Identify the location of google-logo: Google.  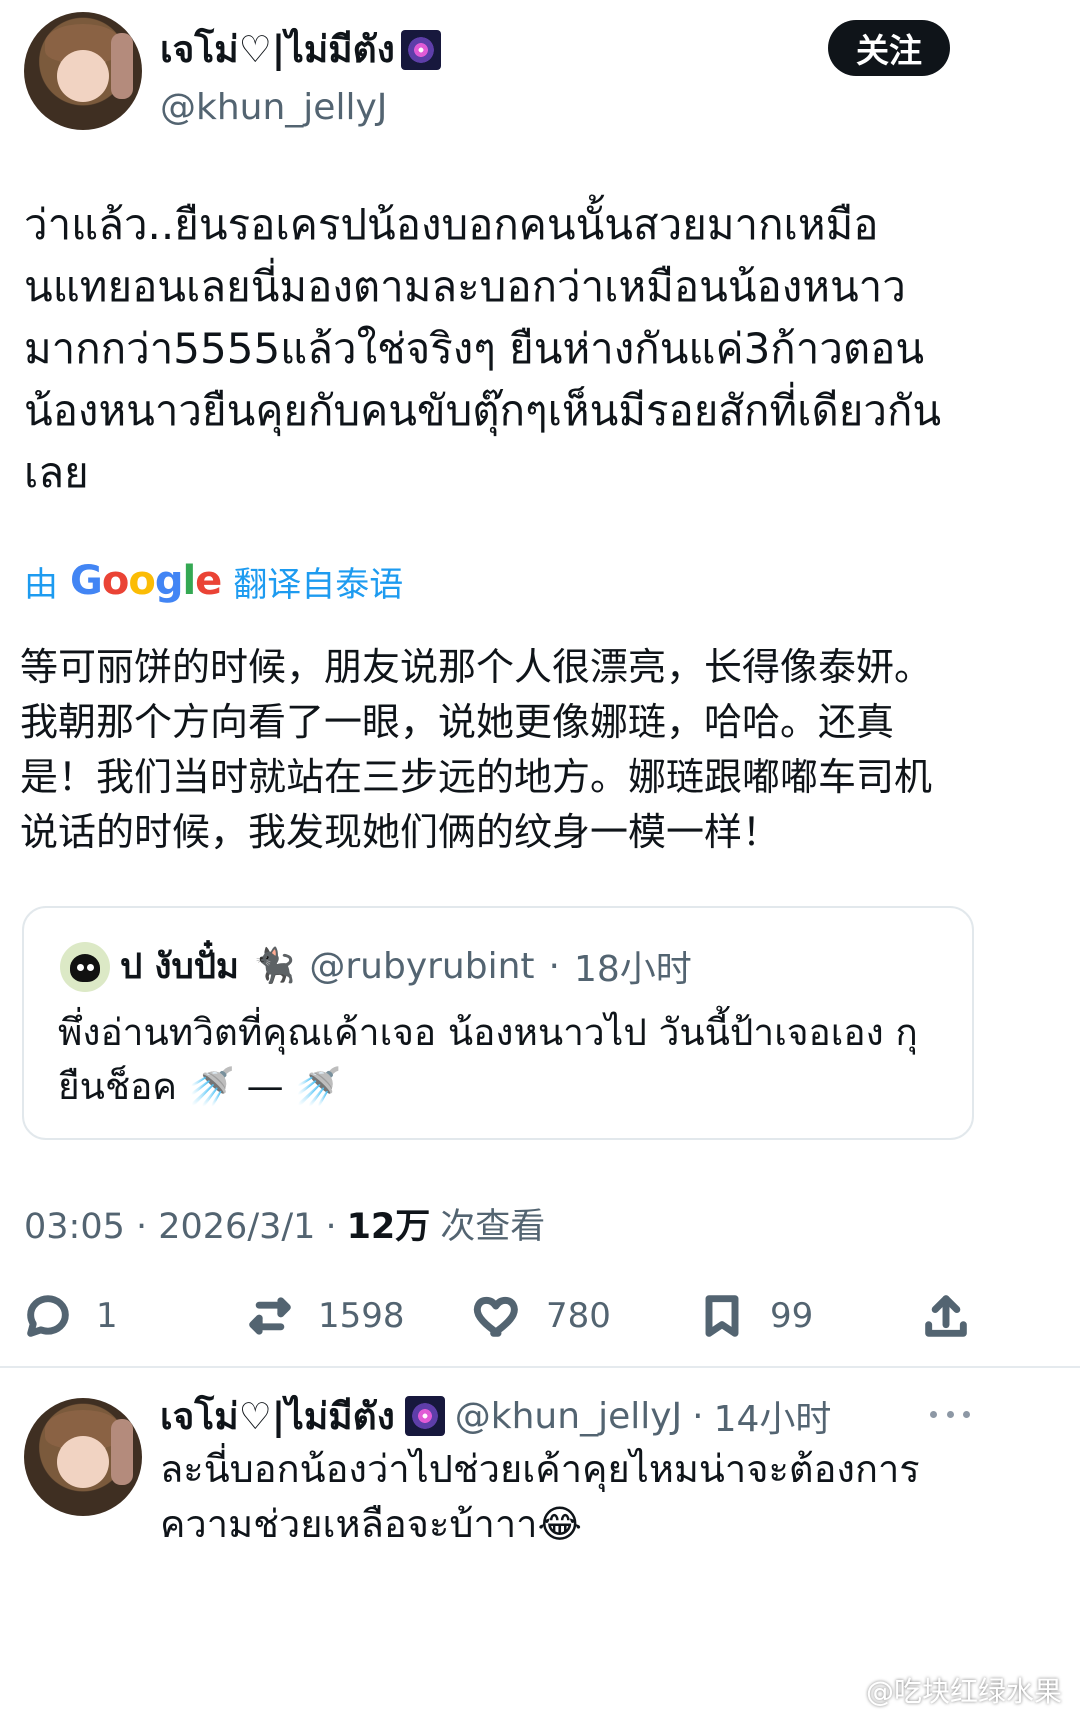
(146, 581).